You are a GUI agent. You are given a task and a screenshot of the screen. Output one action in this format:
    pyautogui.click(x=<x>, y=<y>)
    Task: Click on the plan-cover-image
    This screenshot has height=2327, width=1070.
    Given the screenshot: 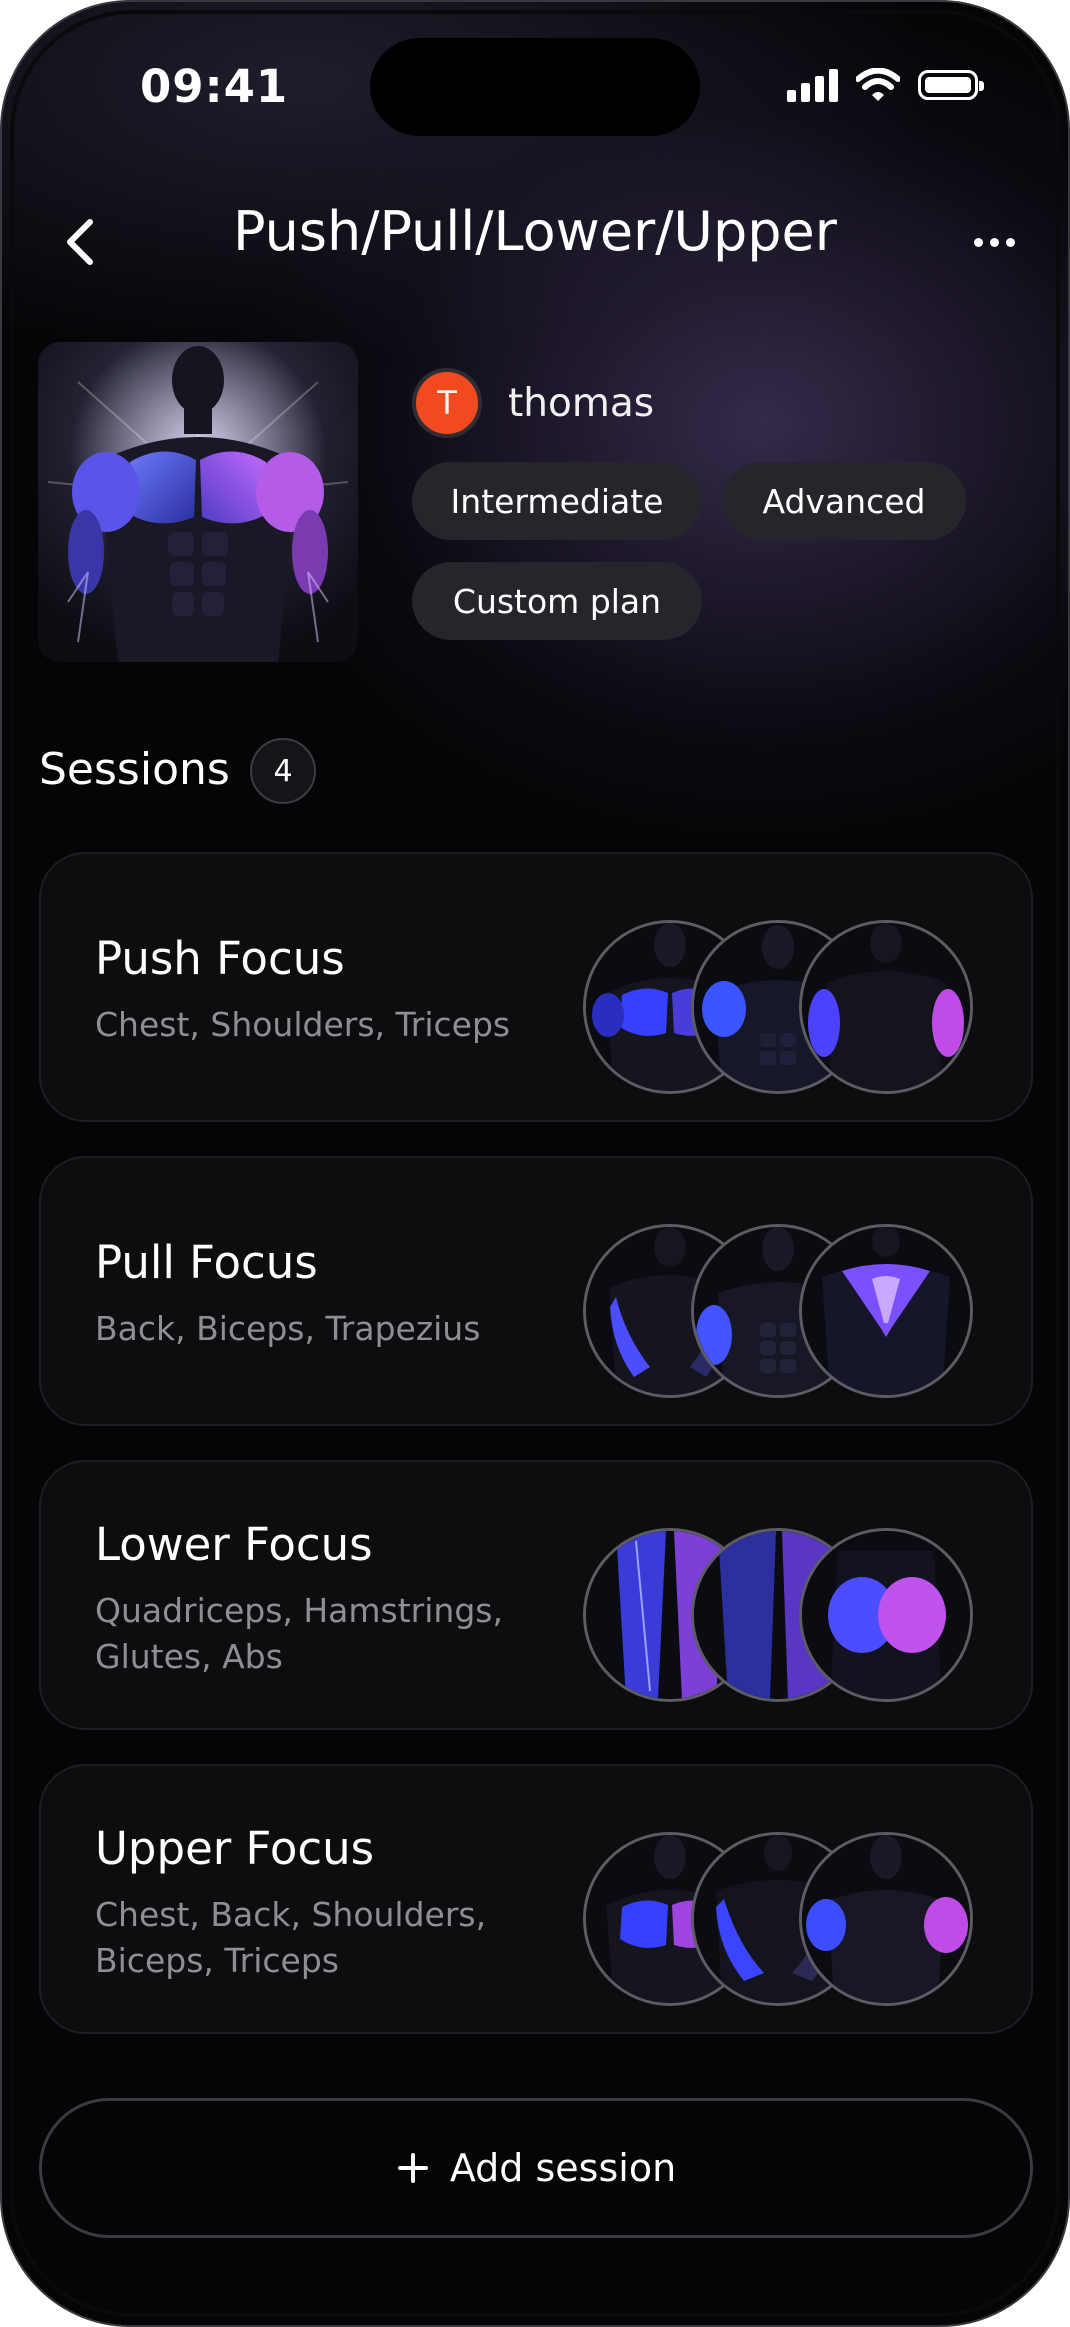 What is the action you would take?
    pyautogui.click(x=198, y=502)
    